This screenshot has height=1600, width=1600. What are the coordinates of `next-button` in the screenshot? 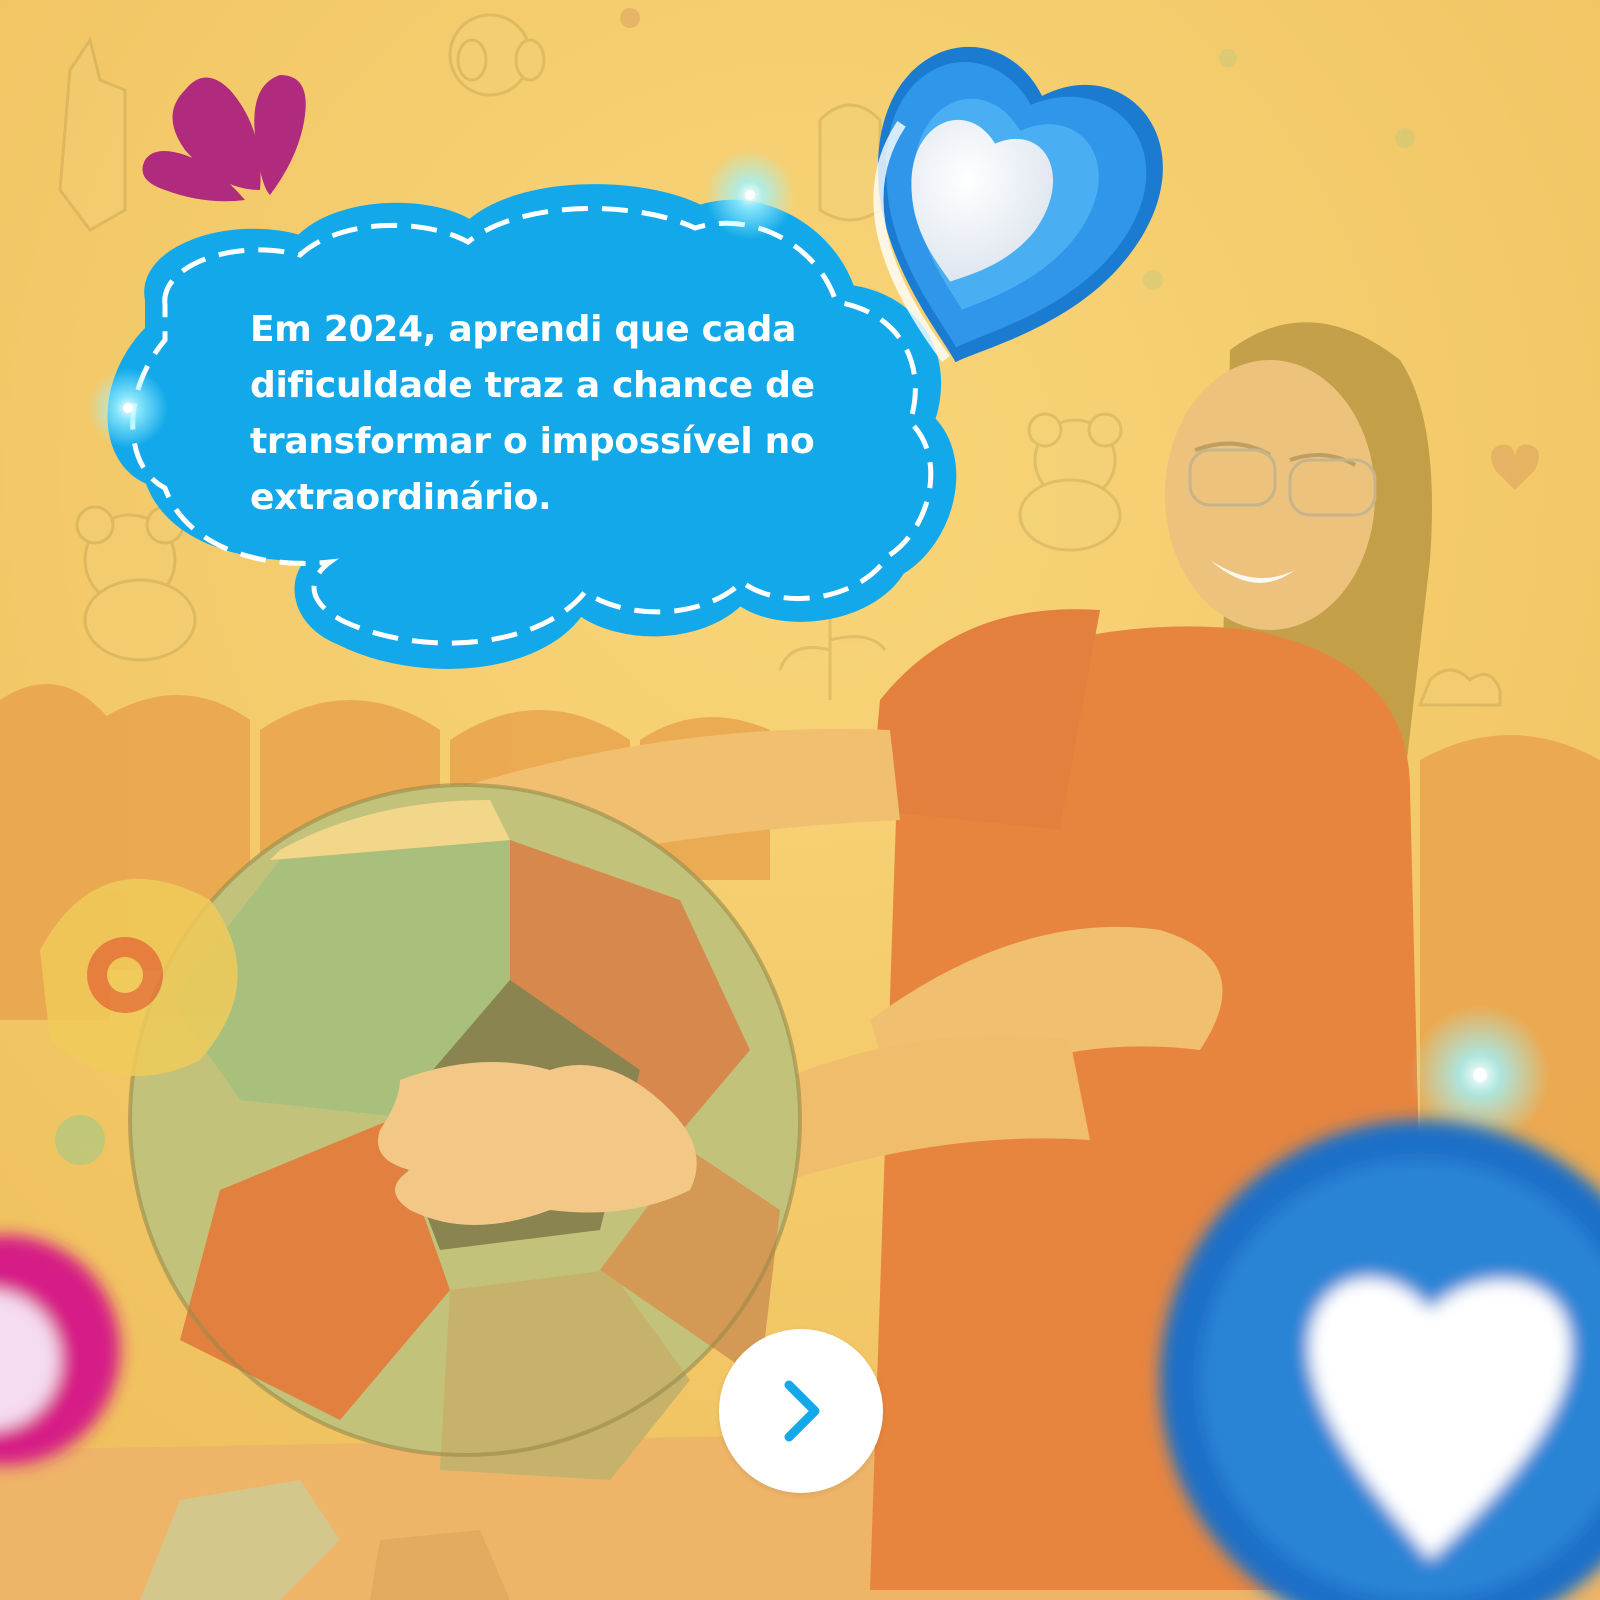 It's located at (801, 1411).